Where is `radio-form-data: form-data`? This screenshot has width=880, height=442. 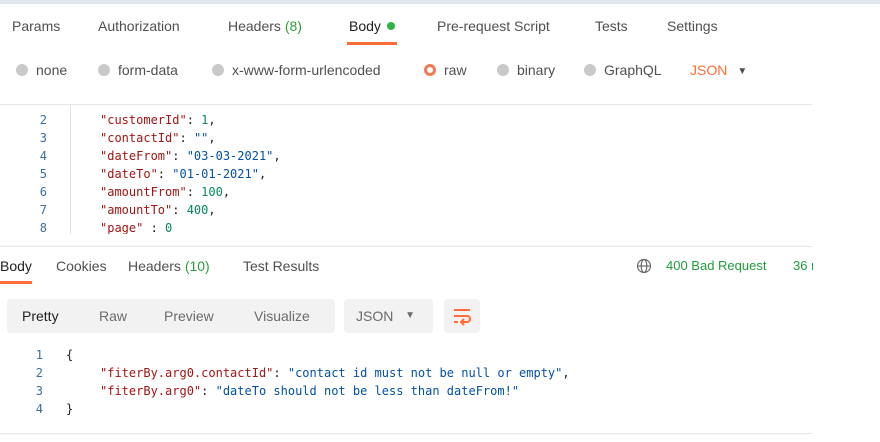 radio-form-data: form-data is located at coordinates (138, 70).